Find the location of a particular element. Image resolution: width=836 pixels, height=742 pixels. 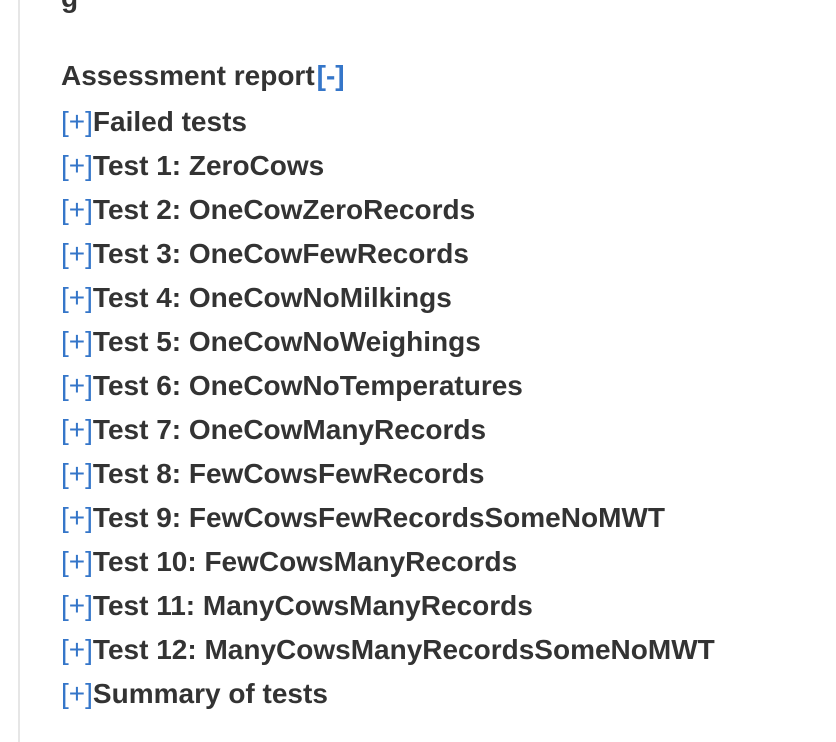

section-test-9: [+]Test 9: FewCowsFewRecordsSomeNoMWT is located at coordinates (441, 518).